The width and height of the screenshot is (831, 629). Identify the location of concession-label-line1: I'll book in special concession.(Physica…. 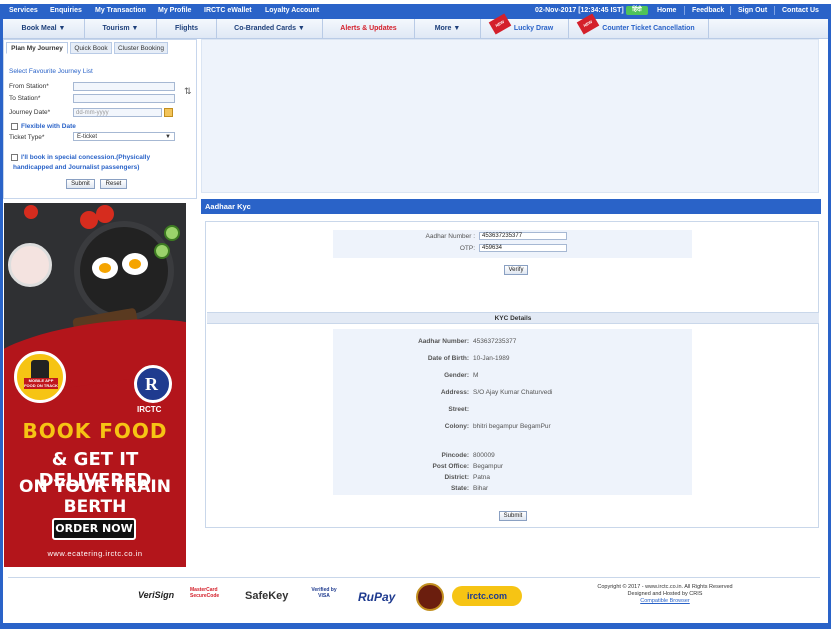
(86, 157).